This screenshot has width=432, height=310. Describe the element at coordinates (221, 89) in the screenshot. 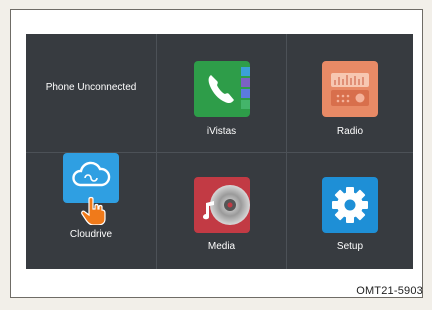

I see `phone-icon` at that location.